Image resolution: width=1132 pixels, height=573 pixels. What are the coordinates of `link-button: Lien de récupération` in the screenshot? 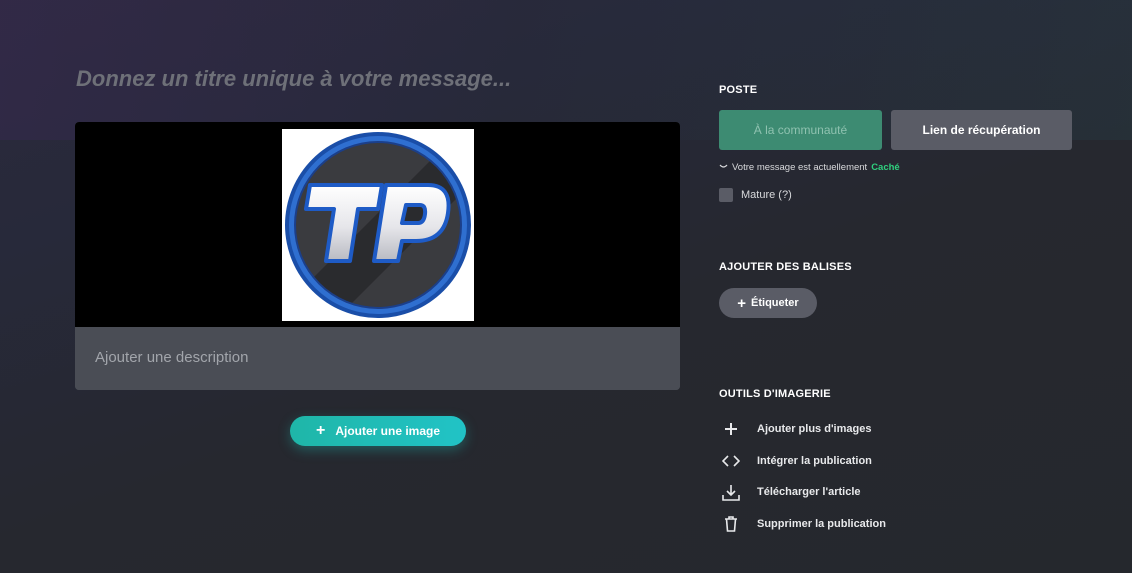 It's located at (981, 130).